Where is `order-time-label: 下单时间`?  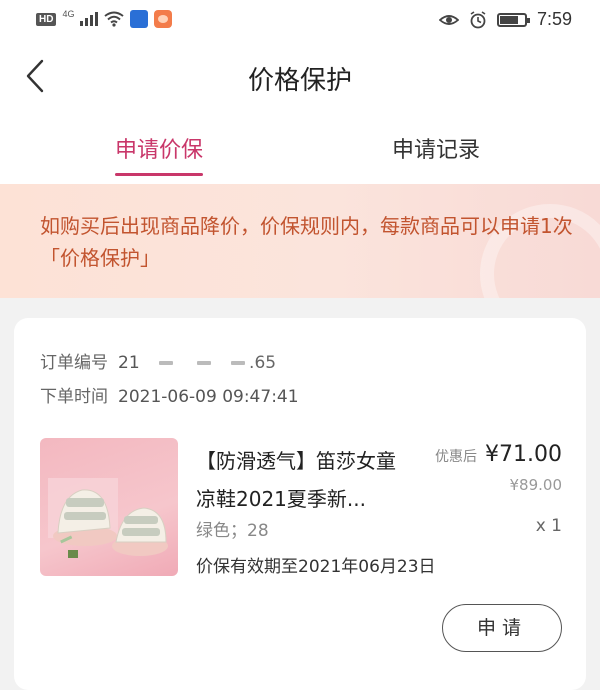
order-time-label: 下单时间 is located at coordinates (74, 397).